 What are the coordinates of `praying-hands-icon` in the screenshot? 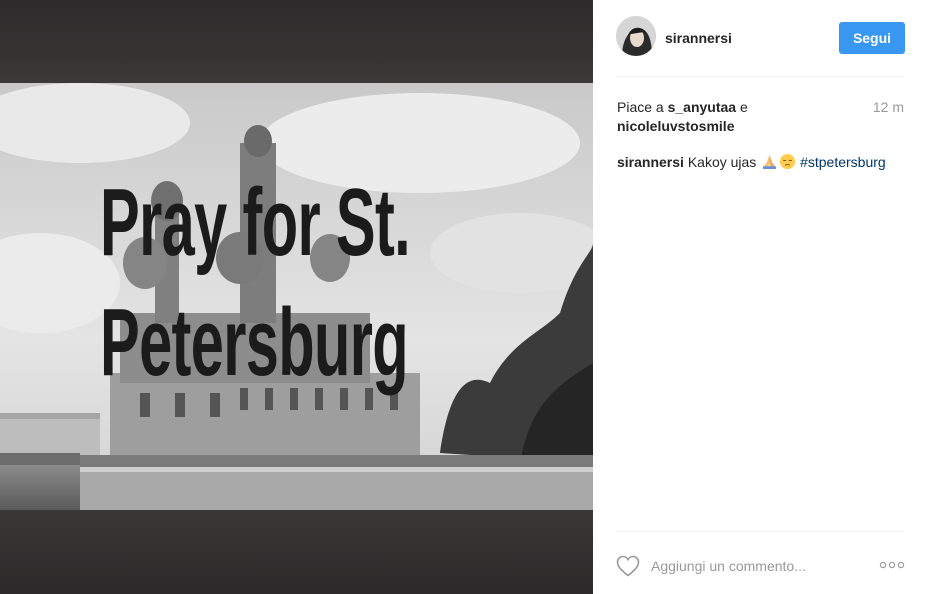 It's located at (770, 162).